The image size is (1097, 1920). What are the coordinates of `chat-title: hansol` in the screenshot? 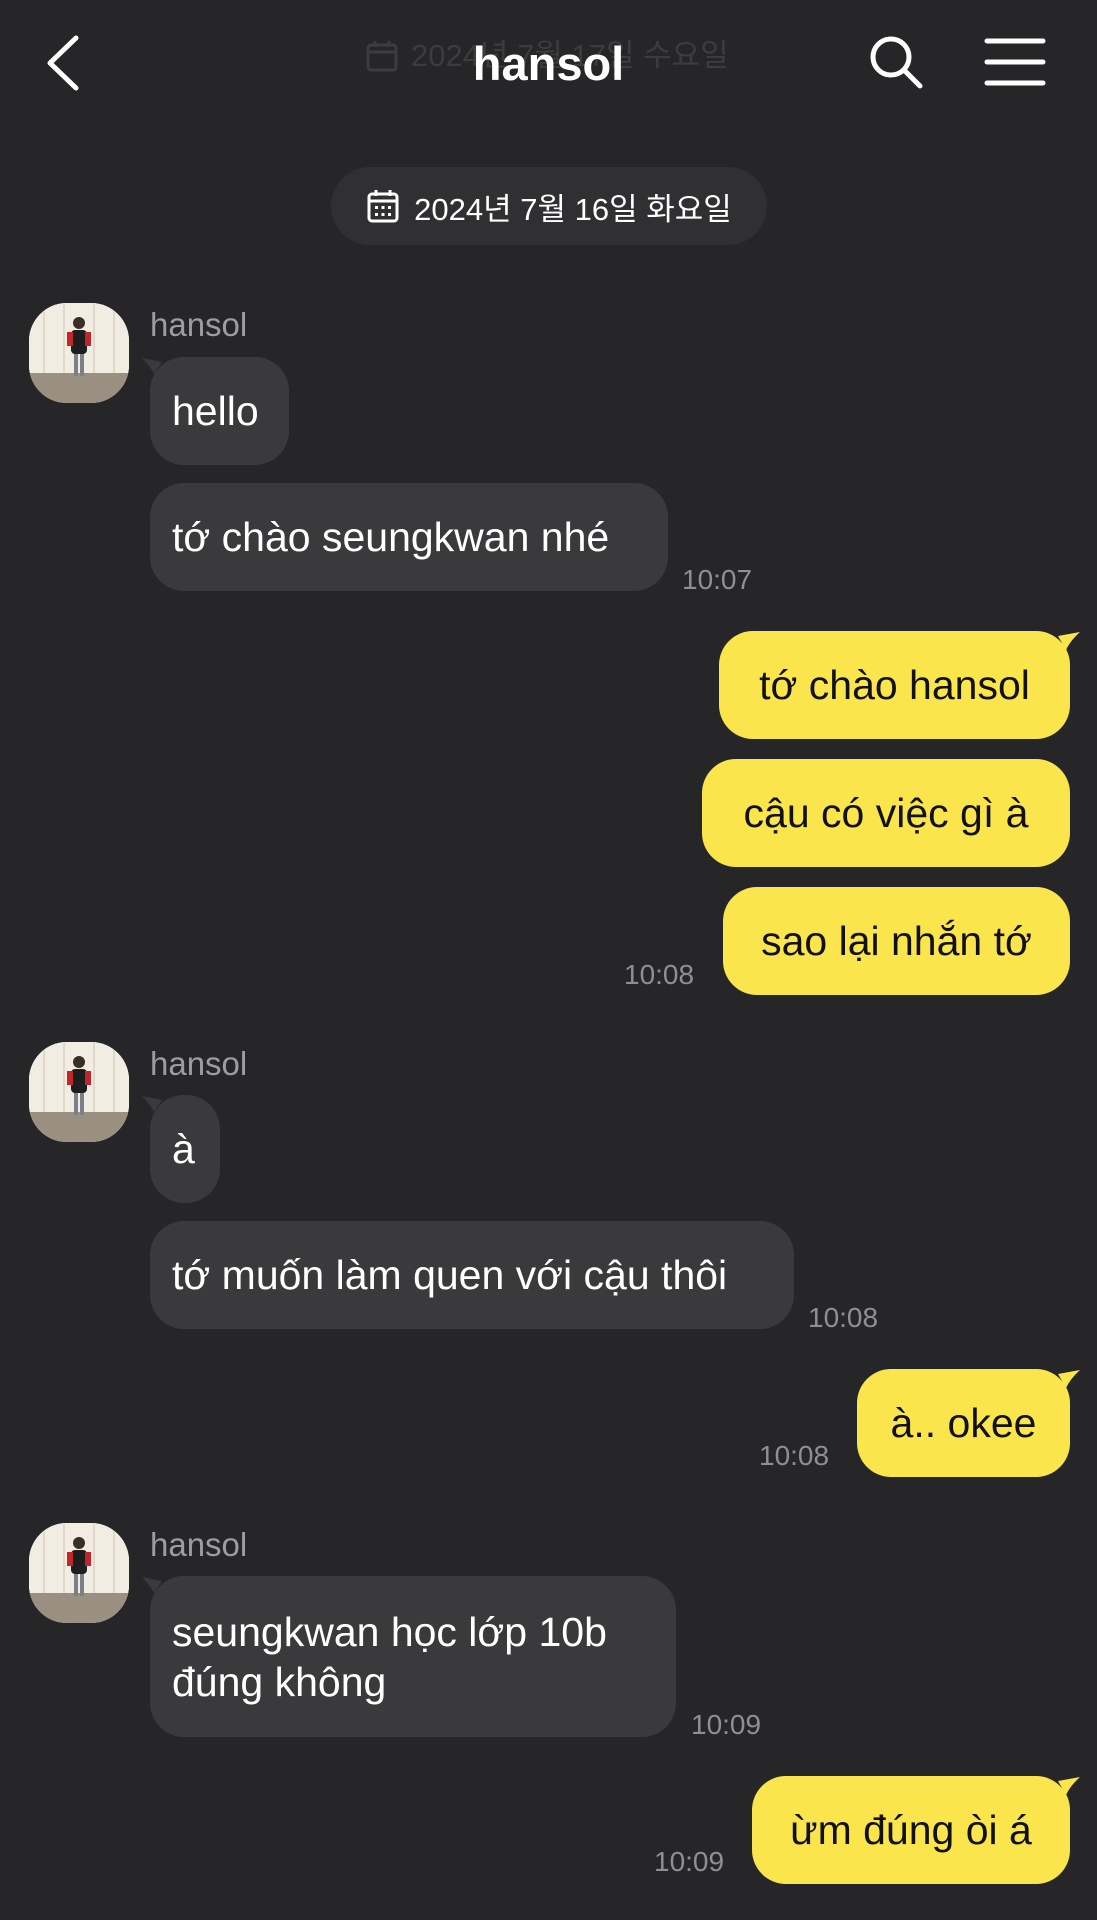 It's located at (548, 63).